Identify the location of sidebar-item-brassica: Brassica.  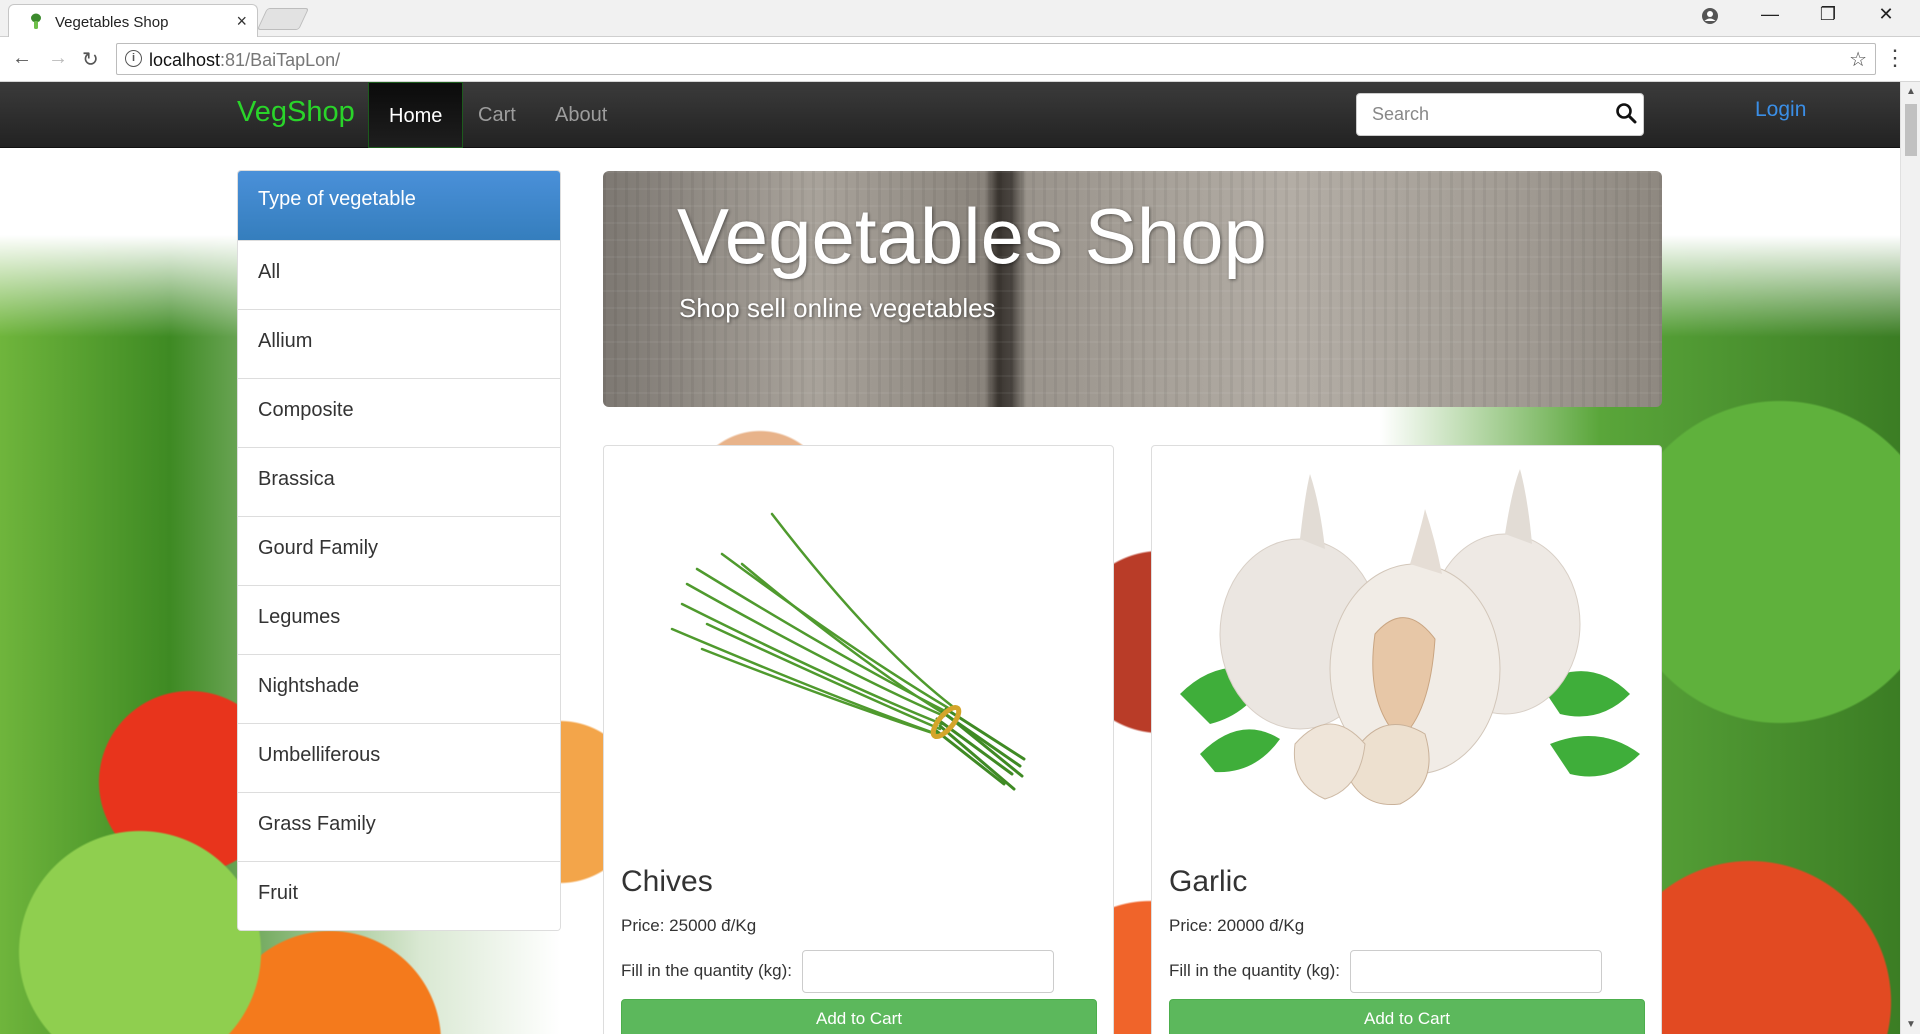
(399, 481).